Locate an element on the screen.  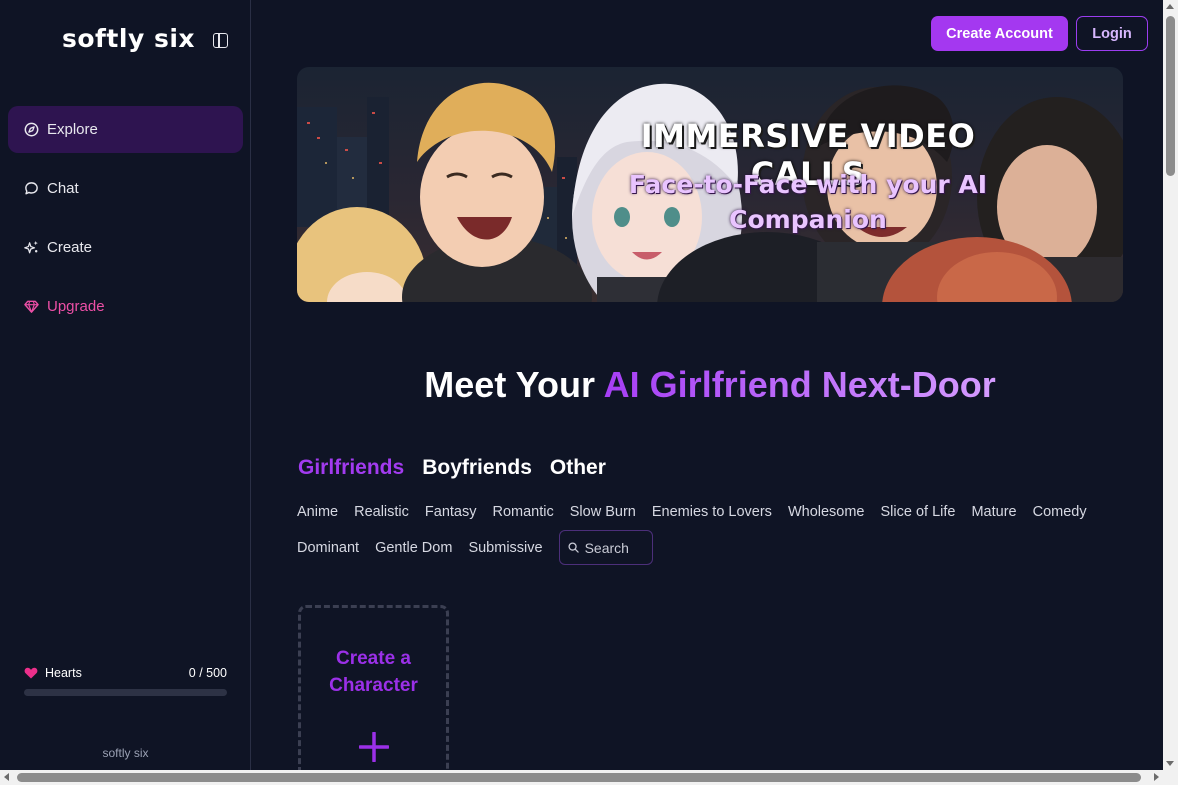
sidebar-item-create: Create is located at coordinates (125, 247).